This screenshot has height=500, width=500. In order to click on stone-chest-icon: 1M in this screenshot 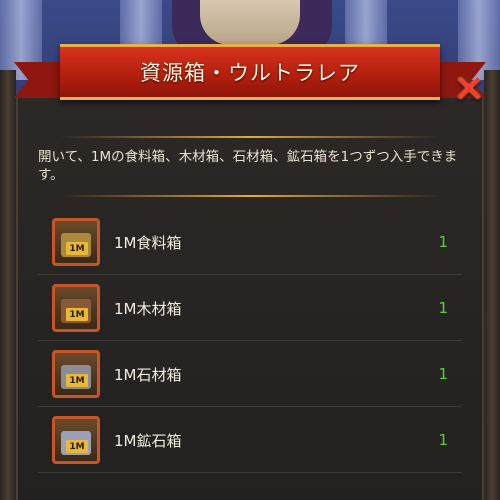, I will do `click(76, 374)`.